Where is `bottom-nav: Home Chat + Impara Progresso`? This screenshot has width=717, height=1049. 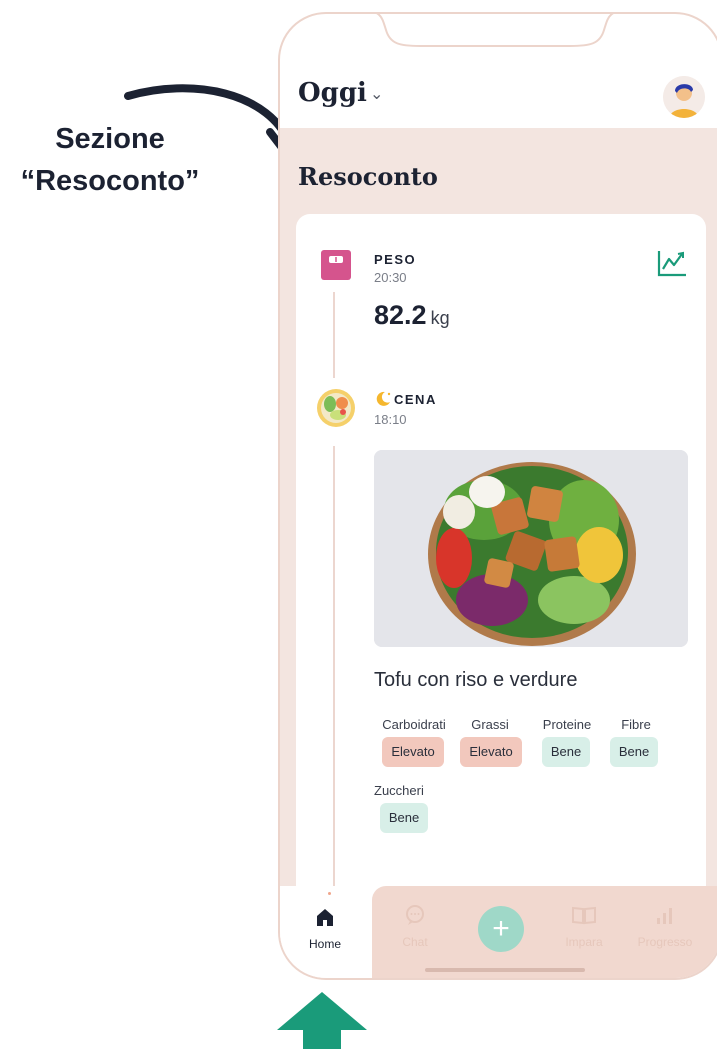 bottom-nav: Home Chat + Impara Progresso is located at coordinates (498, 932).